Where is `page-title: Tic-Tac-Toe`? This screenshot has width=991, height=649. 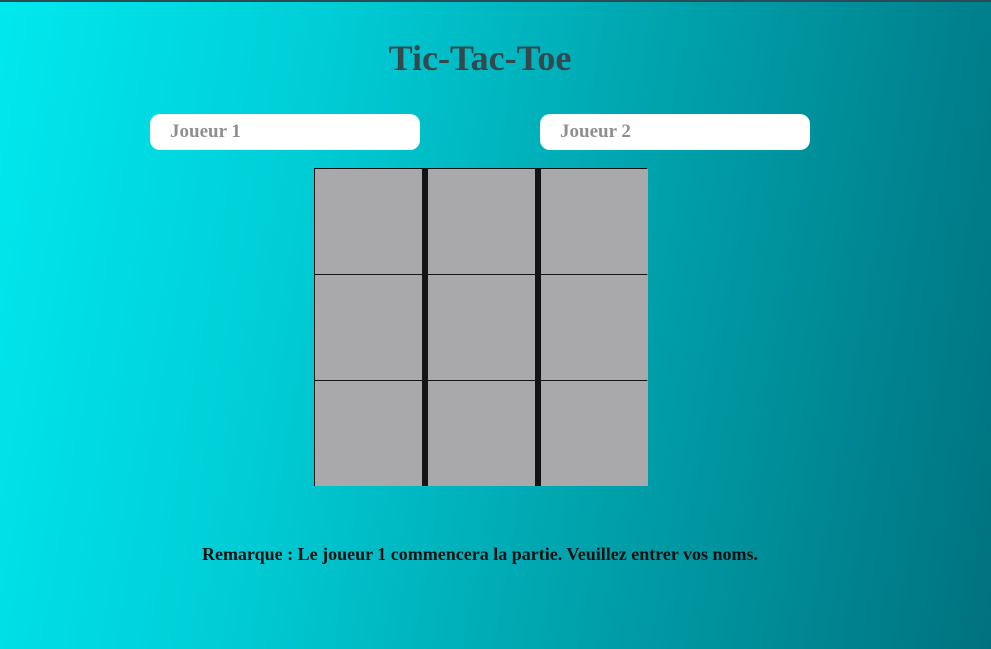
page-title: Tic-Tac-Toe is located at coordinates (480, 58).